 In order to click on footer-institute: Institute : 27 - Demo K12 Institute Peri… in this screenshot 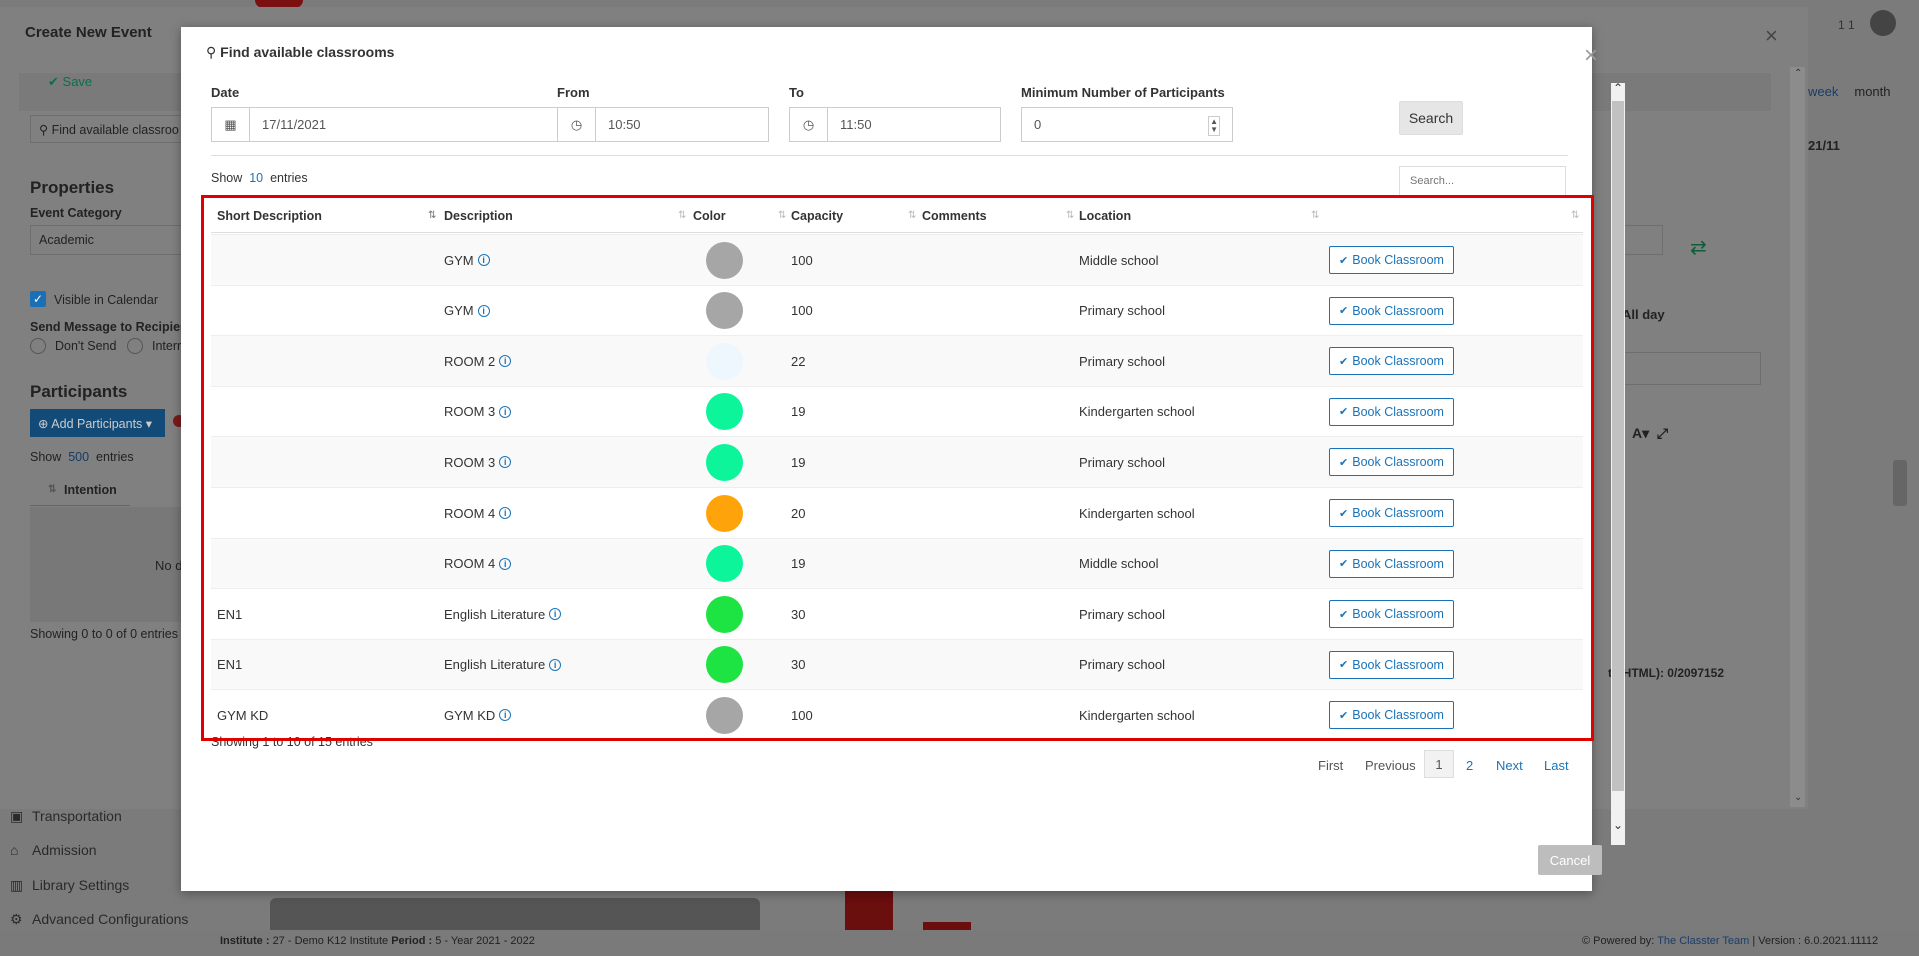, I will do `click(377, 941)`.